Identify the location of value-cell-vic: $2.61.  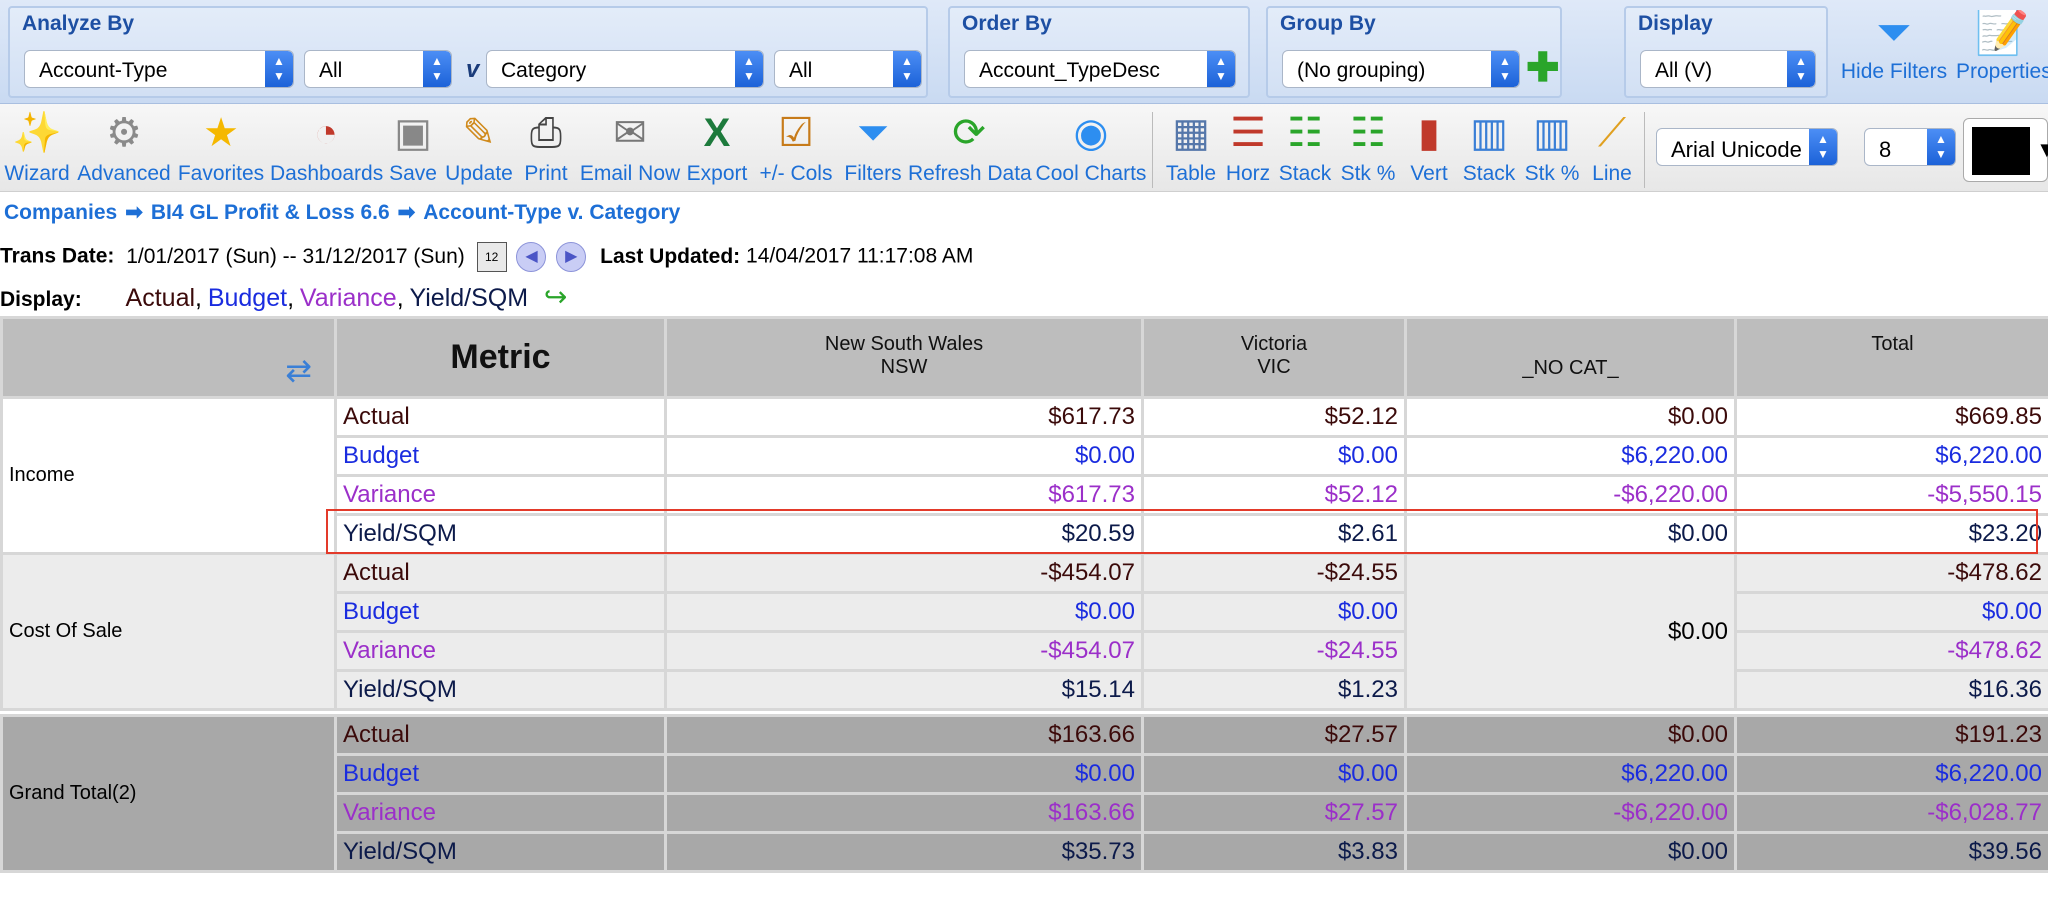
(1274, 534).